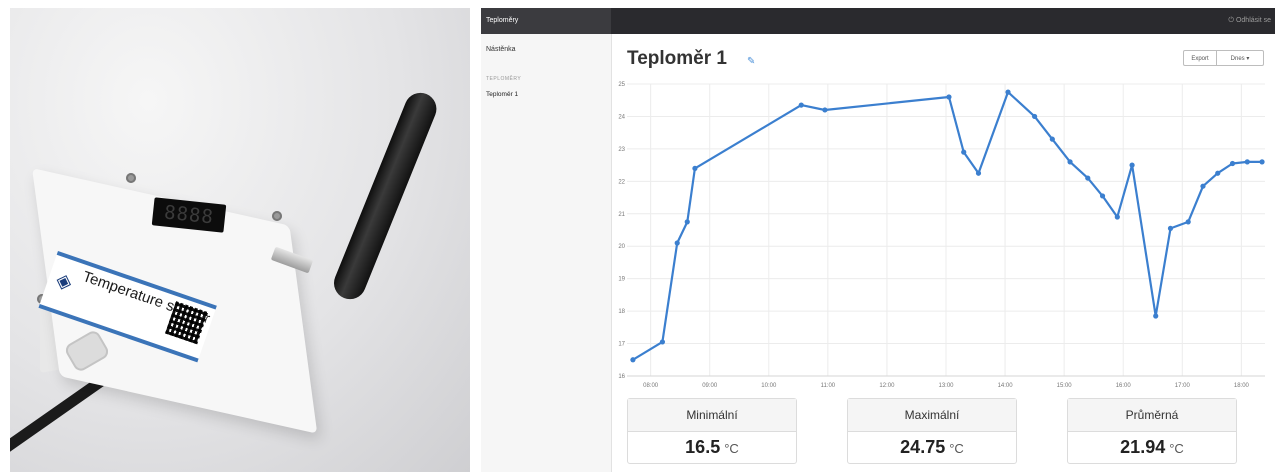 The width and height of the screenshot is (1275, 472). Describe the element at coordinates (385, 196) in the screenshot. I see `antenna` at that location.